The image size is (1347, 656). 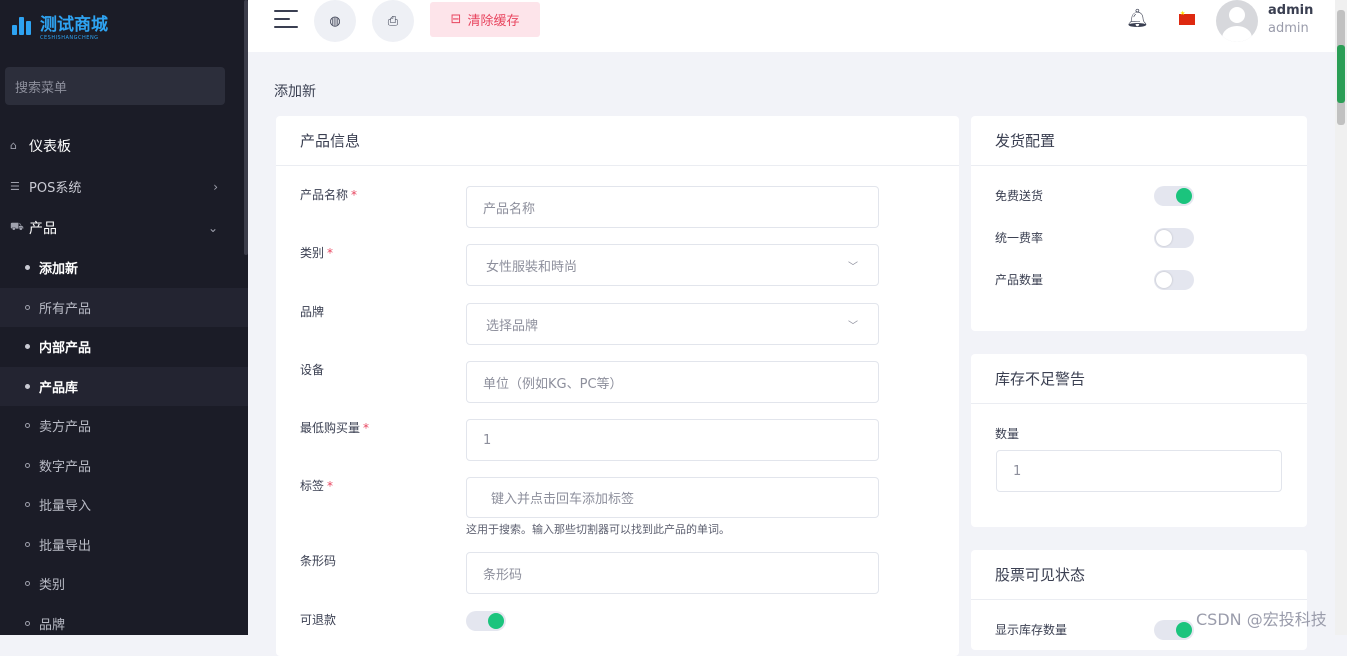 What do you see at coordinates (1341, 74) in the screenshot?
I see `page-scrollbar-thumb-active` at bounding box center [1341, 74].